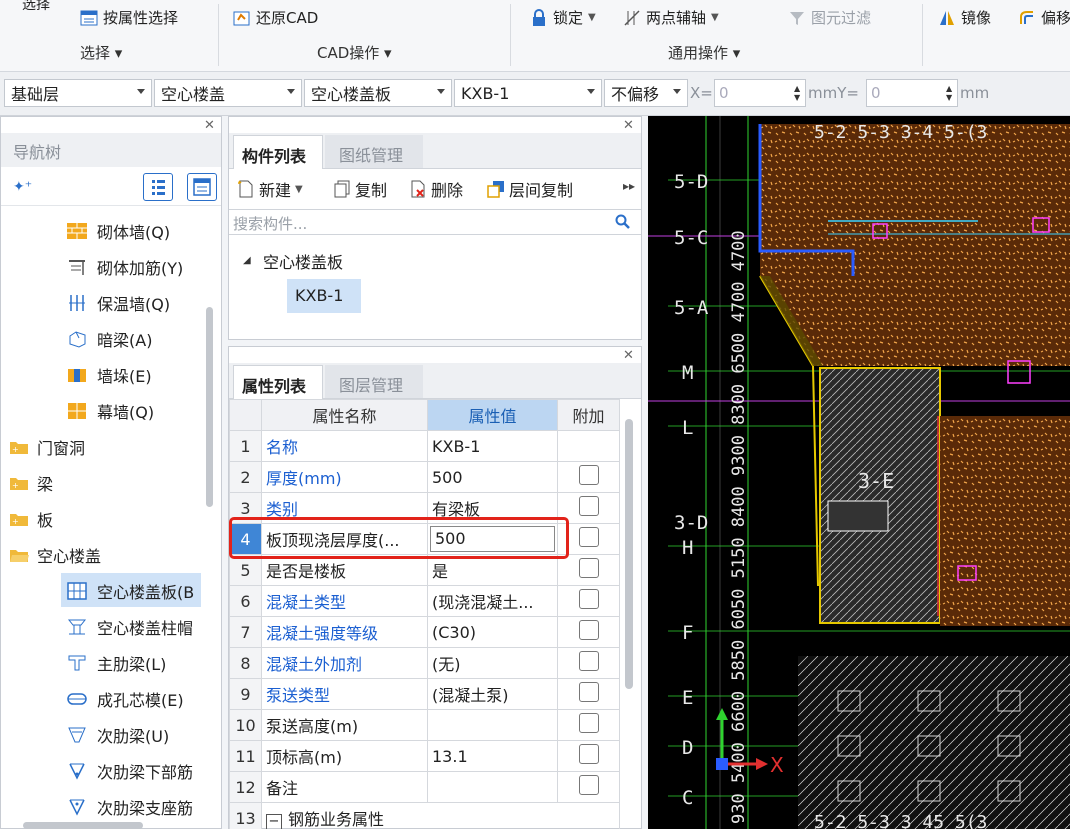 This screenshot has height=829, width=1070. Describe the element at coordinates (424, 446) in the screenshot. I see `table-row: 1 名称 KXB-1` at that location.